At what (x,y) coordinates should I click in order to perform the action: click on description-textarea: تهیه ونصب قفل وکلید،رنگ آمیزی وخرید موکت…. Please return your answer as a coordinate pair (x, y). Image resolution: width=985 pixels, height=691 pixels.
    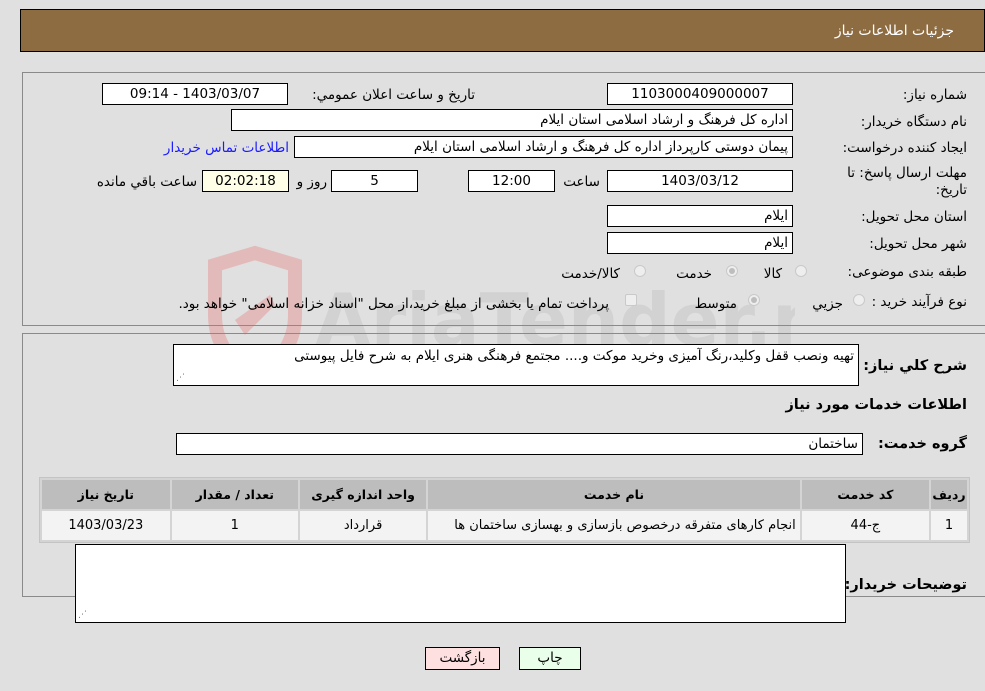
    Looking at the image, I should click on (516, 365).